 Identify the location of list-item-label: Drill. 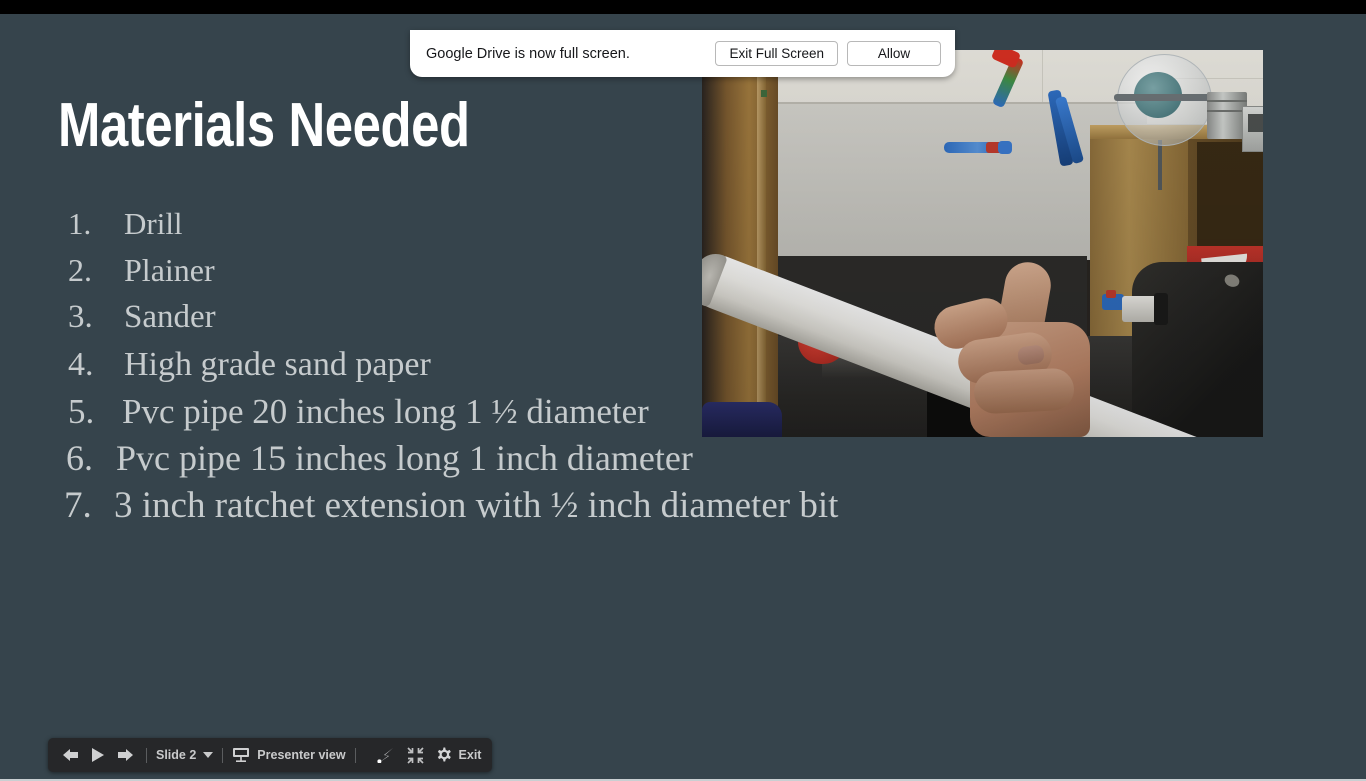
(153, 223).